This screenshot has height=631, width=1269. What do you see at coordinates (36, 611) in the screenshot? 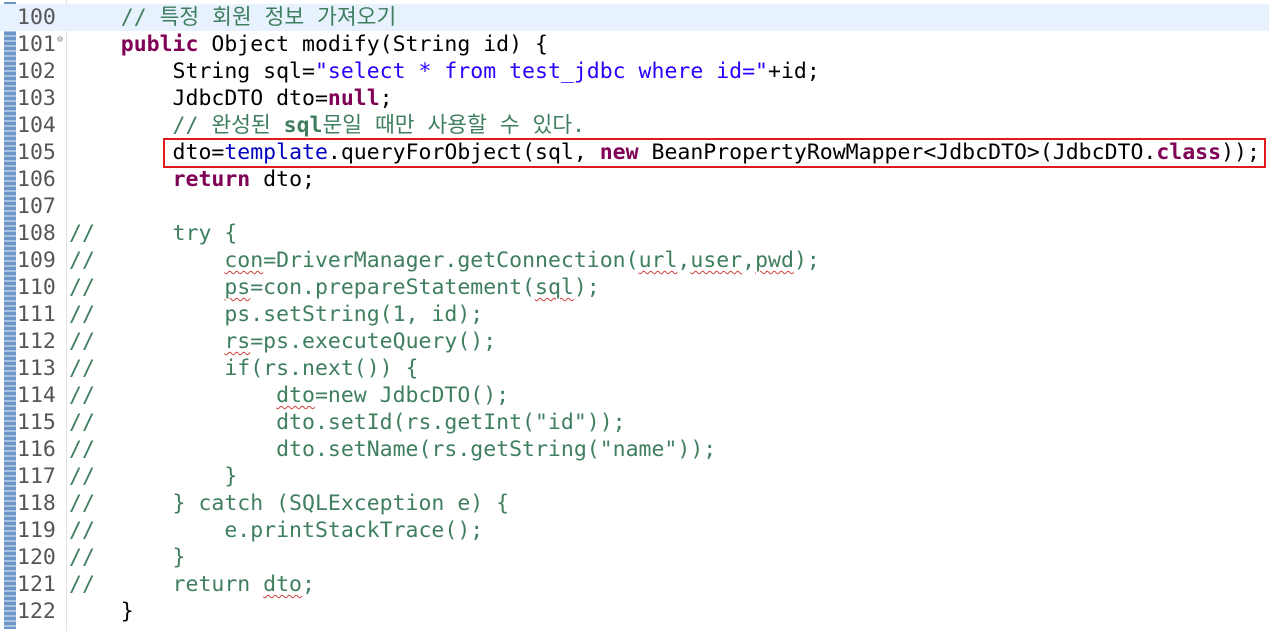
I see `line-number: 122` at bounding box center [36, 611].